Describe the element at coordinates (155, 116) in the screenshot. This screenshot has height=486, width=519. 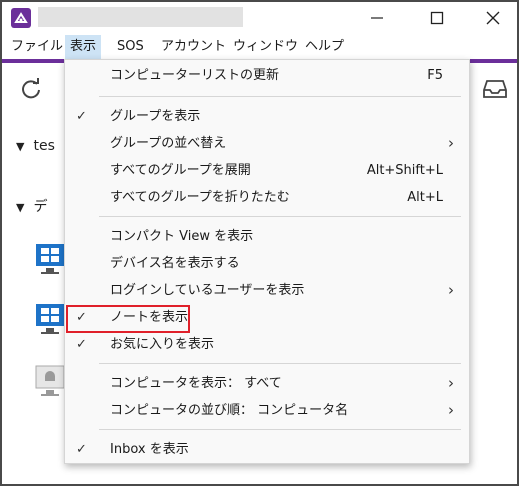
I see `menu-item-label: グループを表示` at that location.